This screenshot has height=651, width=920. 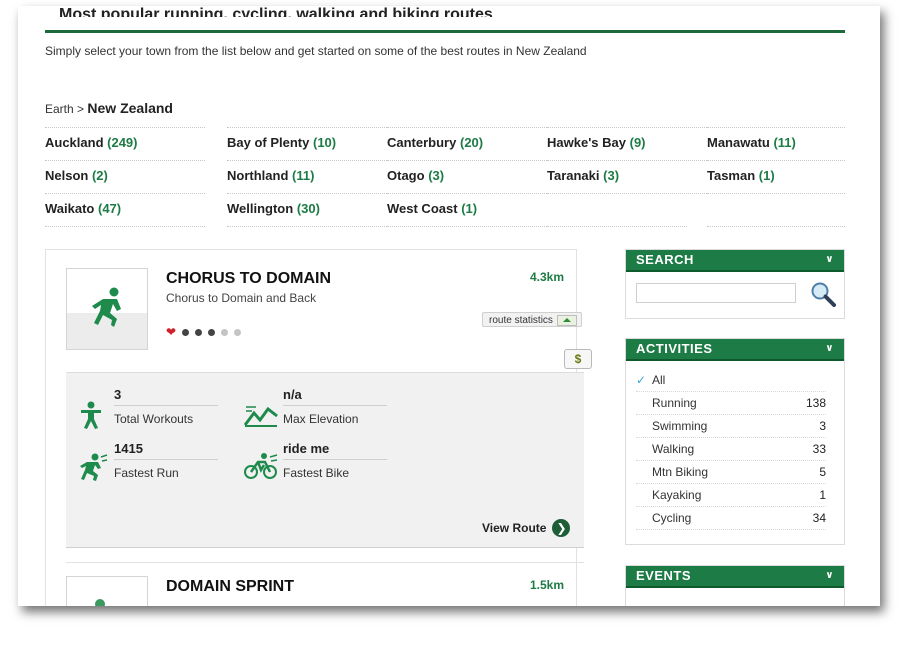 What do you see at coordinates (776, 143) in the screenshot?
I see `region-manawatu: Manawatu (11)` at bounding box center [776, 143].